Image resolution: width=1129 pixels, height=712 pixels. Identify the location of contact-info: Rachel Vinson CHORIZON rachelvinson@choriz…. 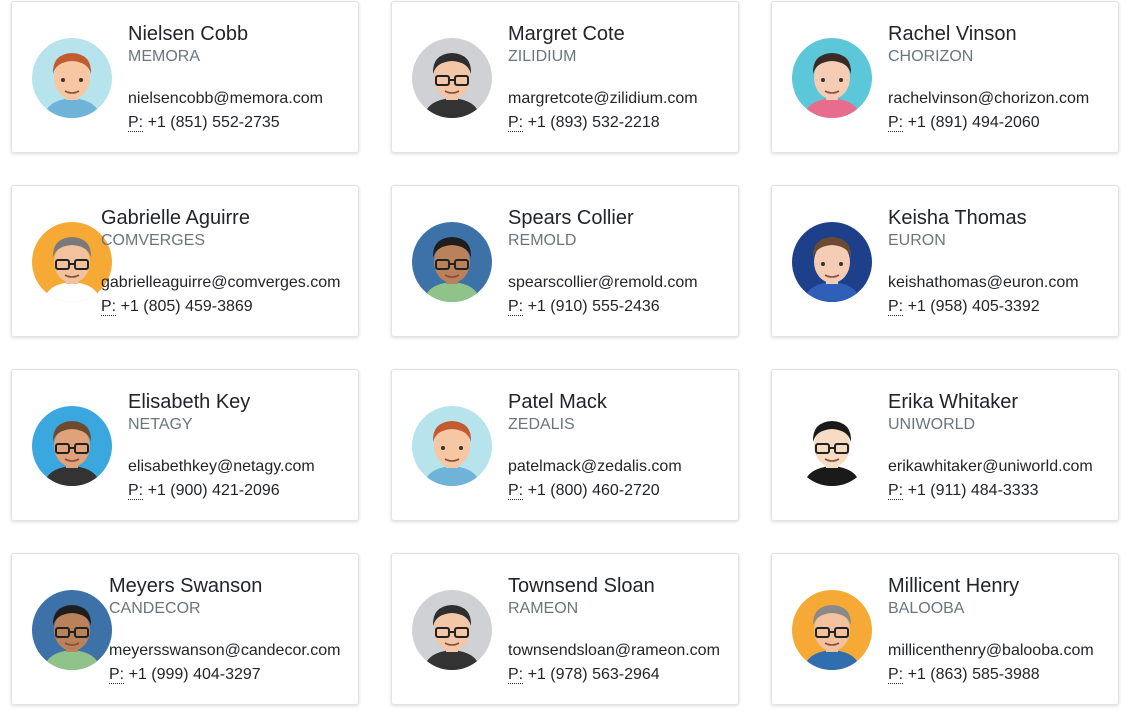
(988, 78).